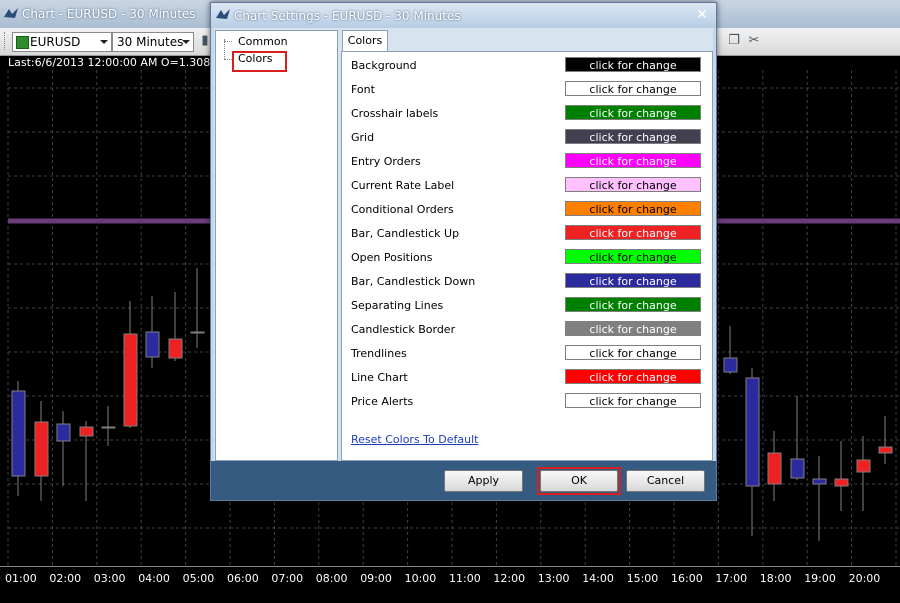  What do you see at coordinates (347, 16) in the screenshot?
I see `dialog-title: Chart Settings - EURUSD - 30 Minutes` at bounding box center [347, 16].